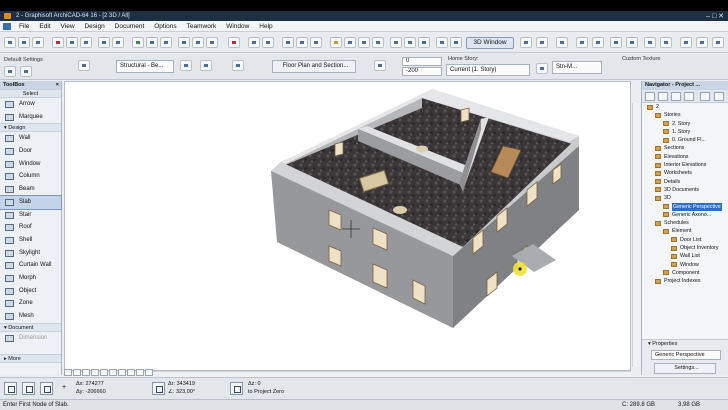 This screenshot has width=728, height=410. I want to click on guide-icon, so click(212, 42).